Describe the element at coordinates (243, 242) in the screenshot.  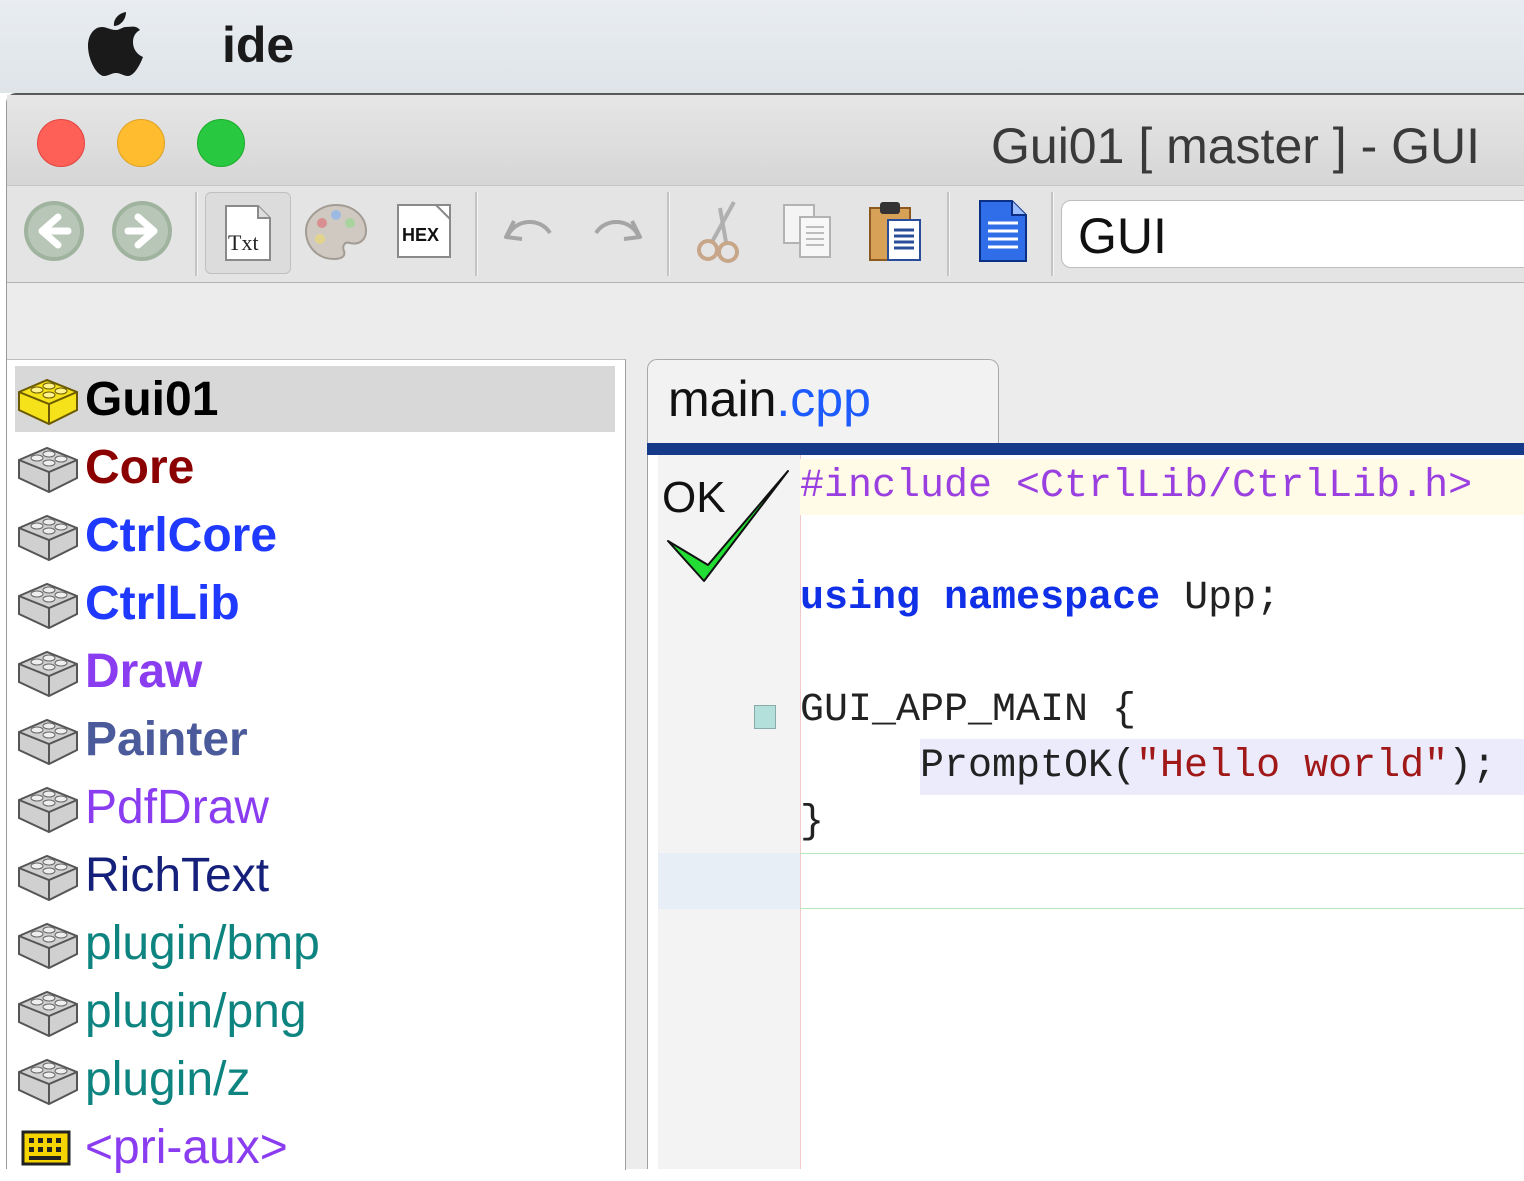
I see `svg-text: Txt` at that location.